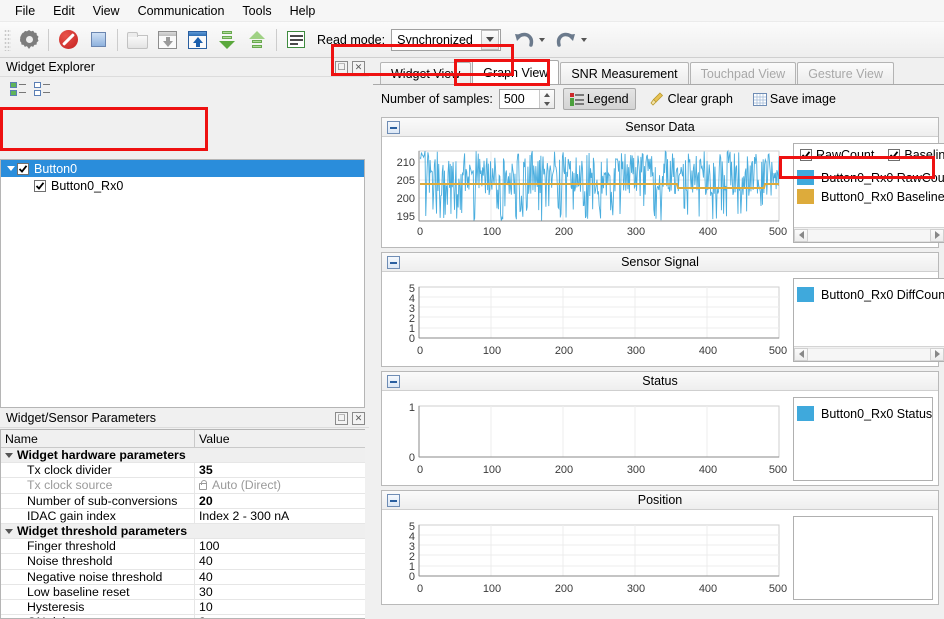 Image resolution: width=944 pixels, height=619 pixels. What do you see at coordinates (182, 168) in the screenshot?
I see `tree-item-button0: Button0` at bounding box center [182, 168].